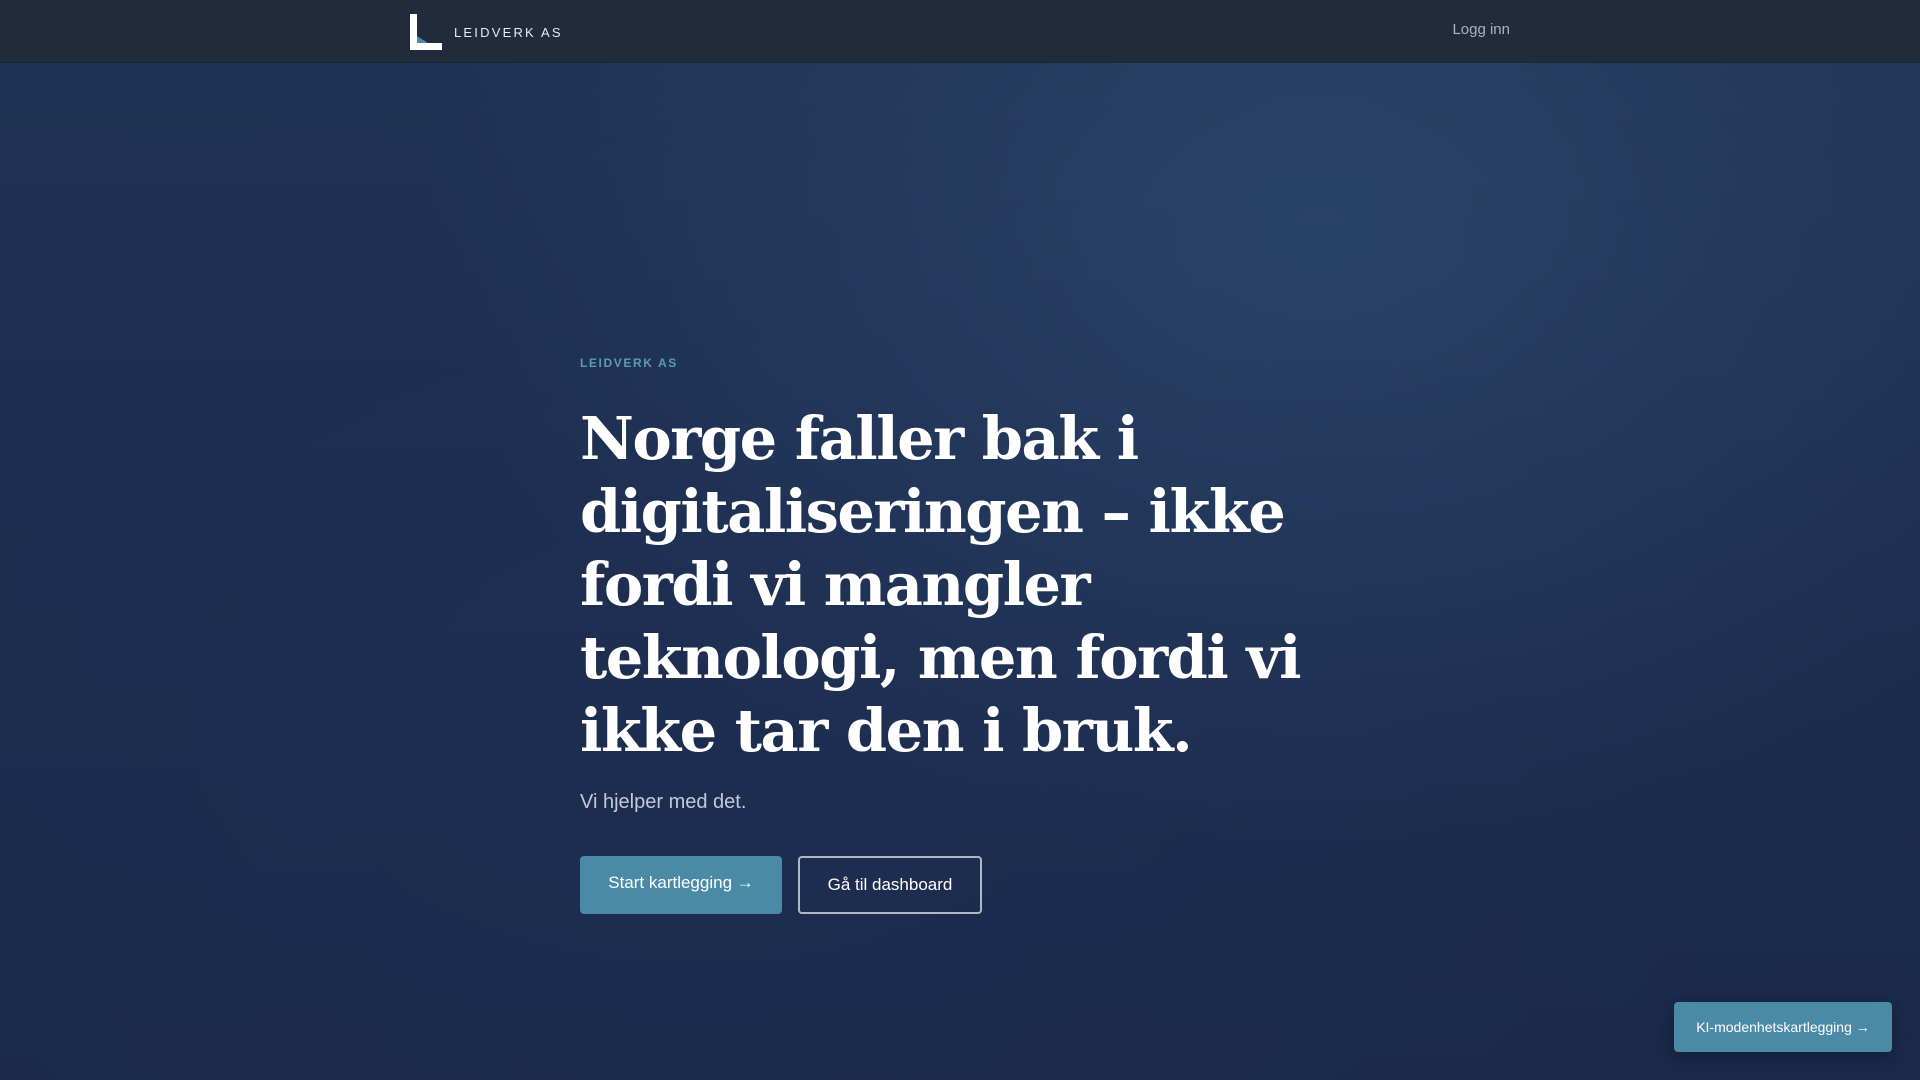 The width and height of the screenshot is (1920, 1080). I want to click on login-link: Logg inn, so click(1481, 29).